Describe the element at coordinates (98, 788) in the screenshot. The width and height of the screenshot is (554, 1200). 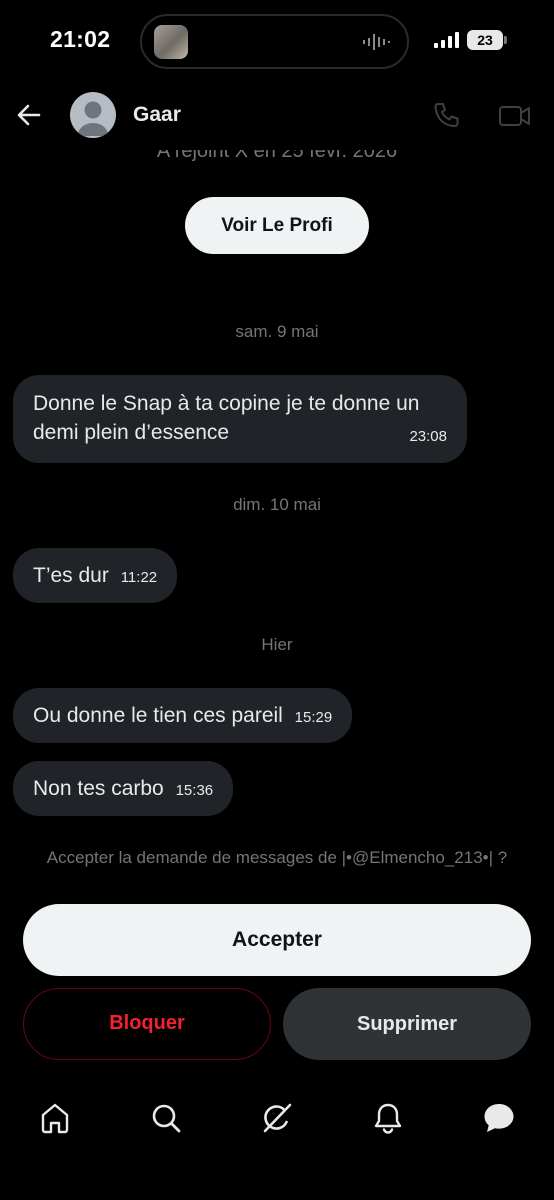
I see `message-text: Non tes carbo` at that location.